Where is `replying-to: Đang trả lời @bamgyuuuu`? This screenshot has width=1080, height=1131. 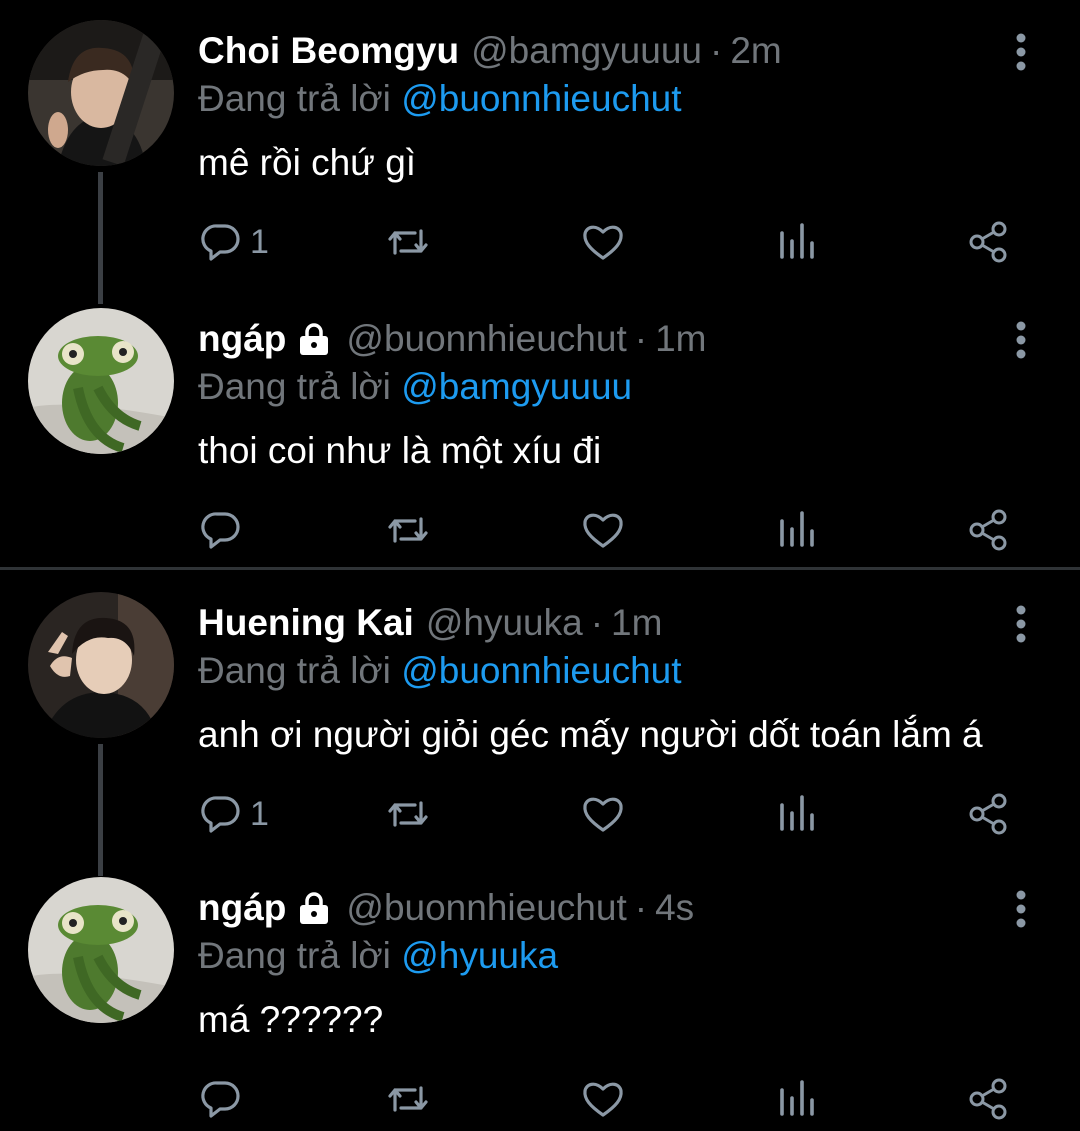
replying-to: Đang trả lời @bamgyuuuu is located at coordinates (415, 387).